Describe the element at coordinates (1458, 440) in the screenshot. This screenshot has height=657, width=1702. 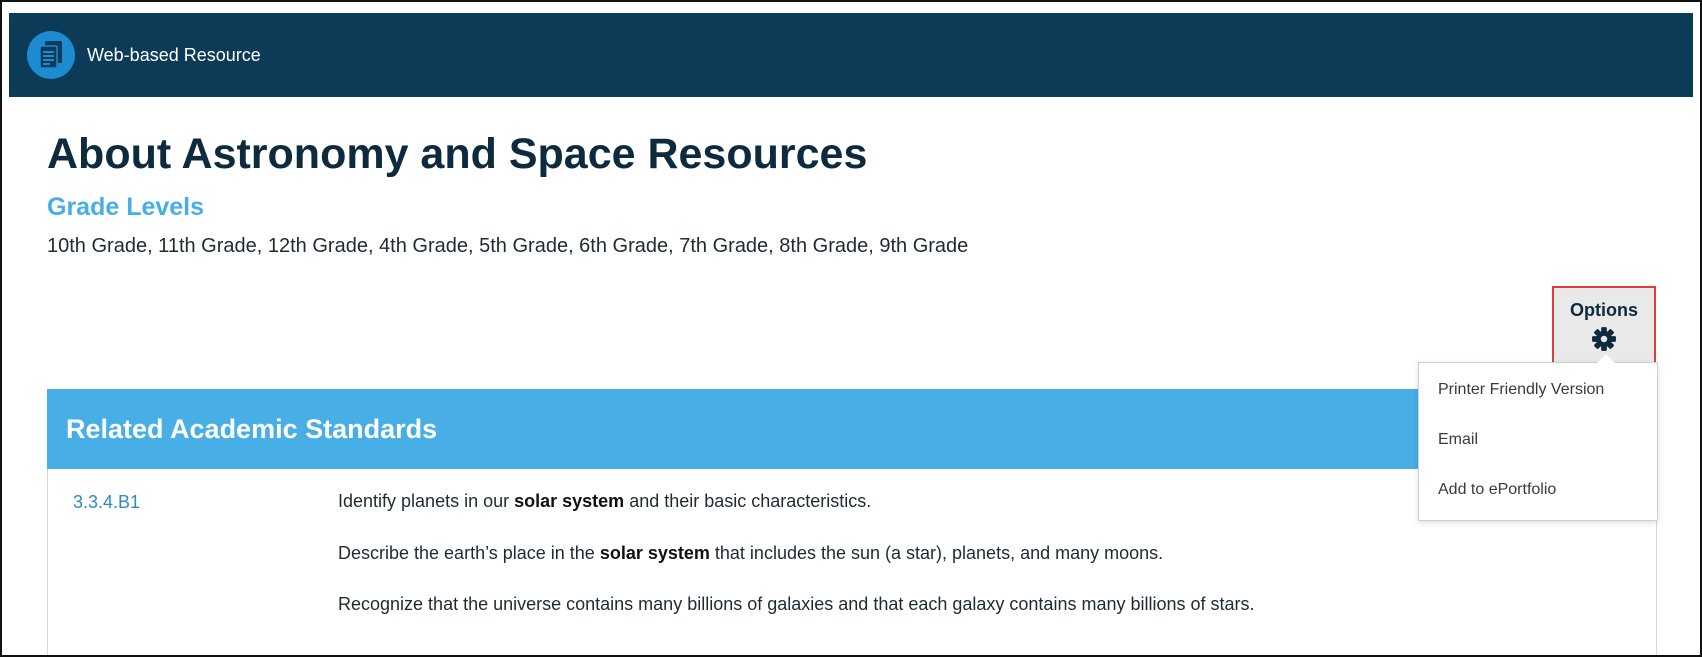
I see `menu-item-email: Email` at that location.